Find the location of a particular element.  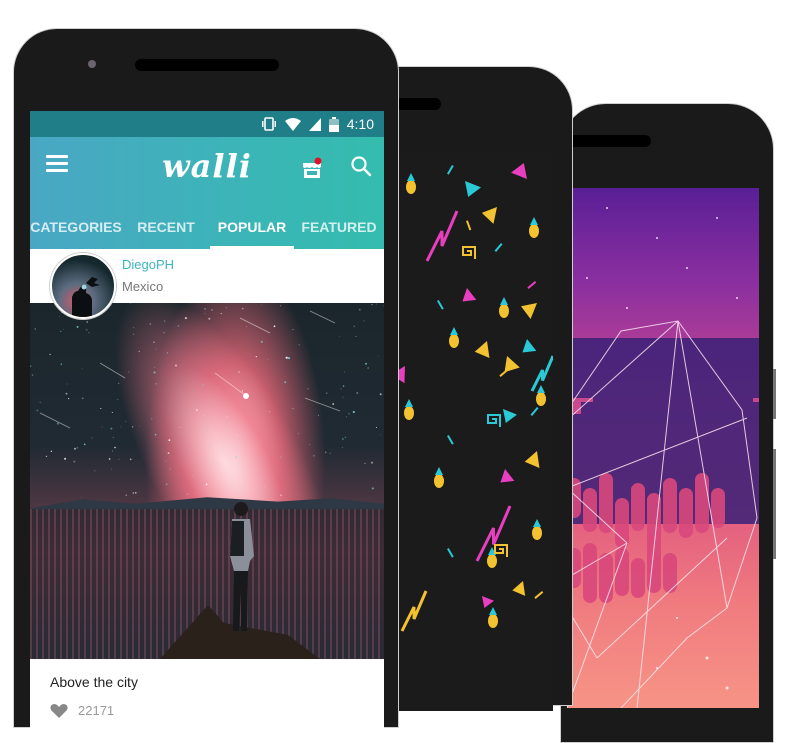

tab-bar: CATEGORIES RECENT POPULAR FEATURED is located at coordinates (207, 227).